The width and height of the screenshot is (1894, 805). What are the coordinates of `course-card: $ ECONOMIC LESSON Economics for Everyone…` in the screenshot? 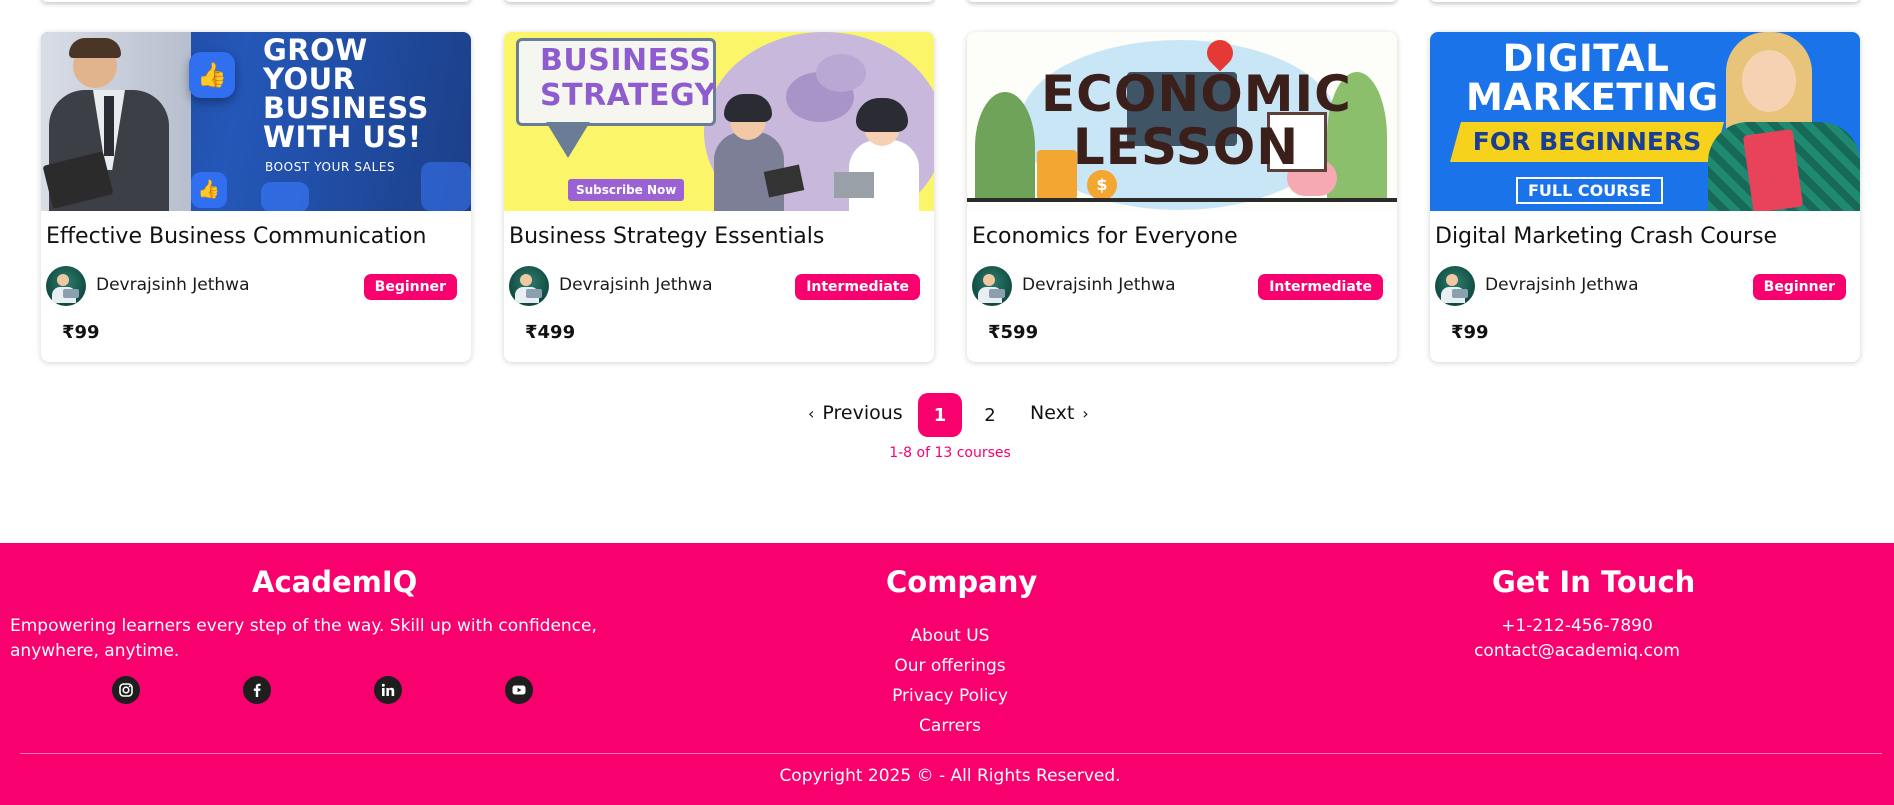 It's located at (1182, 197).